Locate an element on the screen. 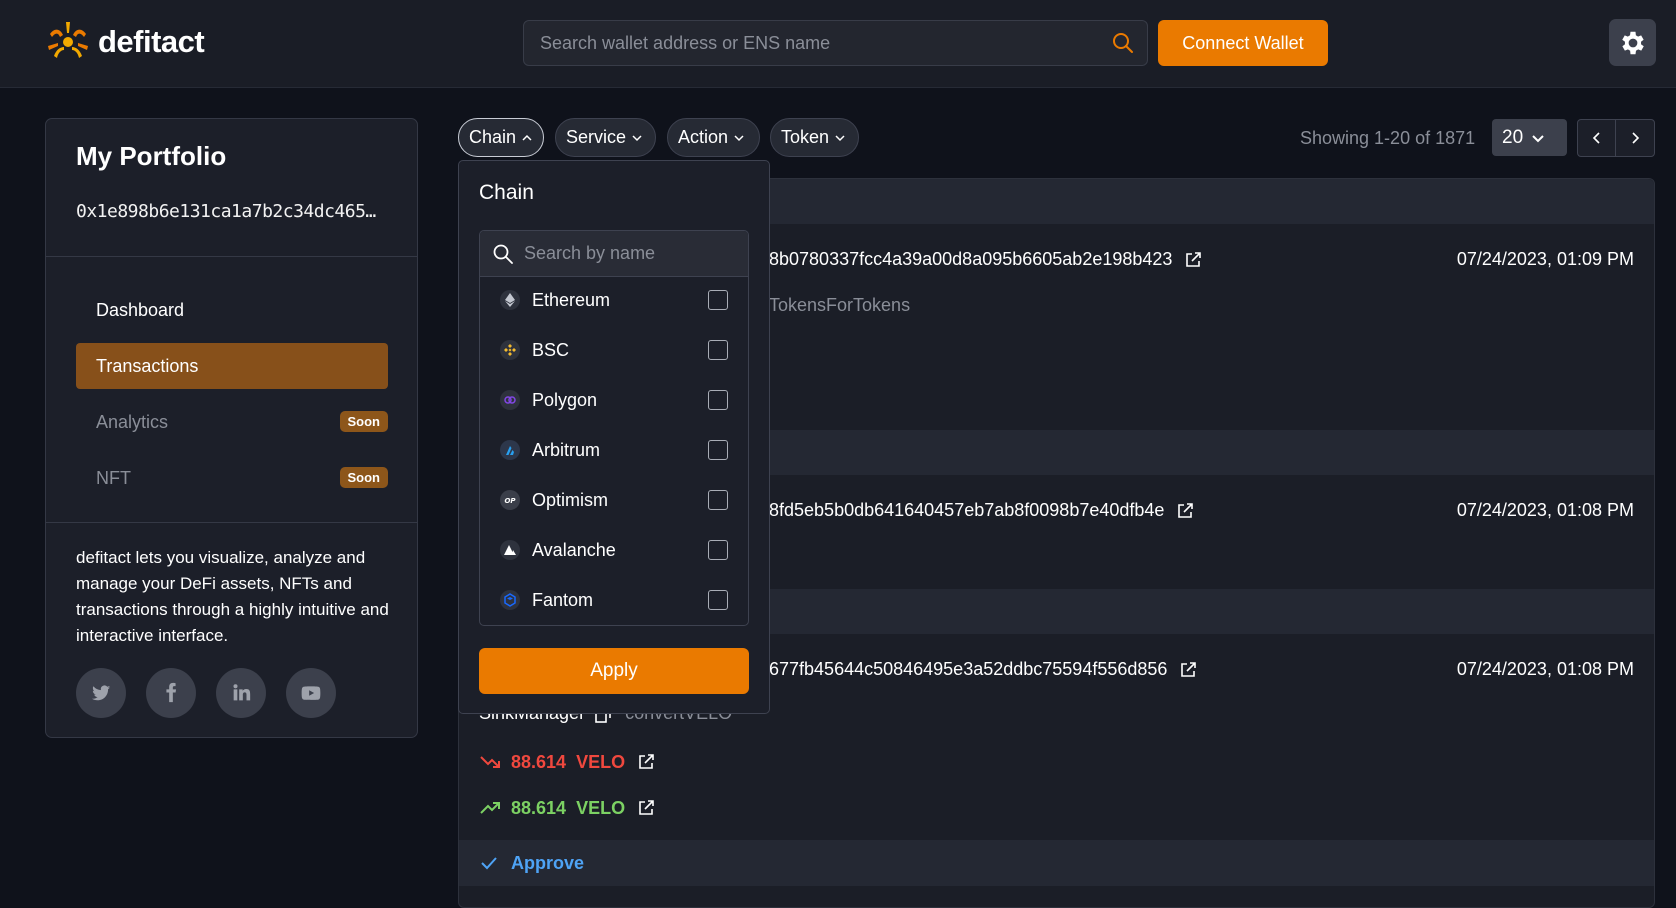 The width and height of the screenshot is (1676, 908). filter-label: Token is located at coordinates (805, 137).